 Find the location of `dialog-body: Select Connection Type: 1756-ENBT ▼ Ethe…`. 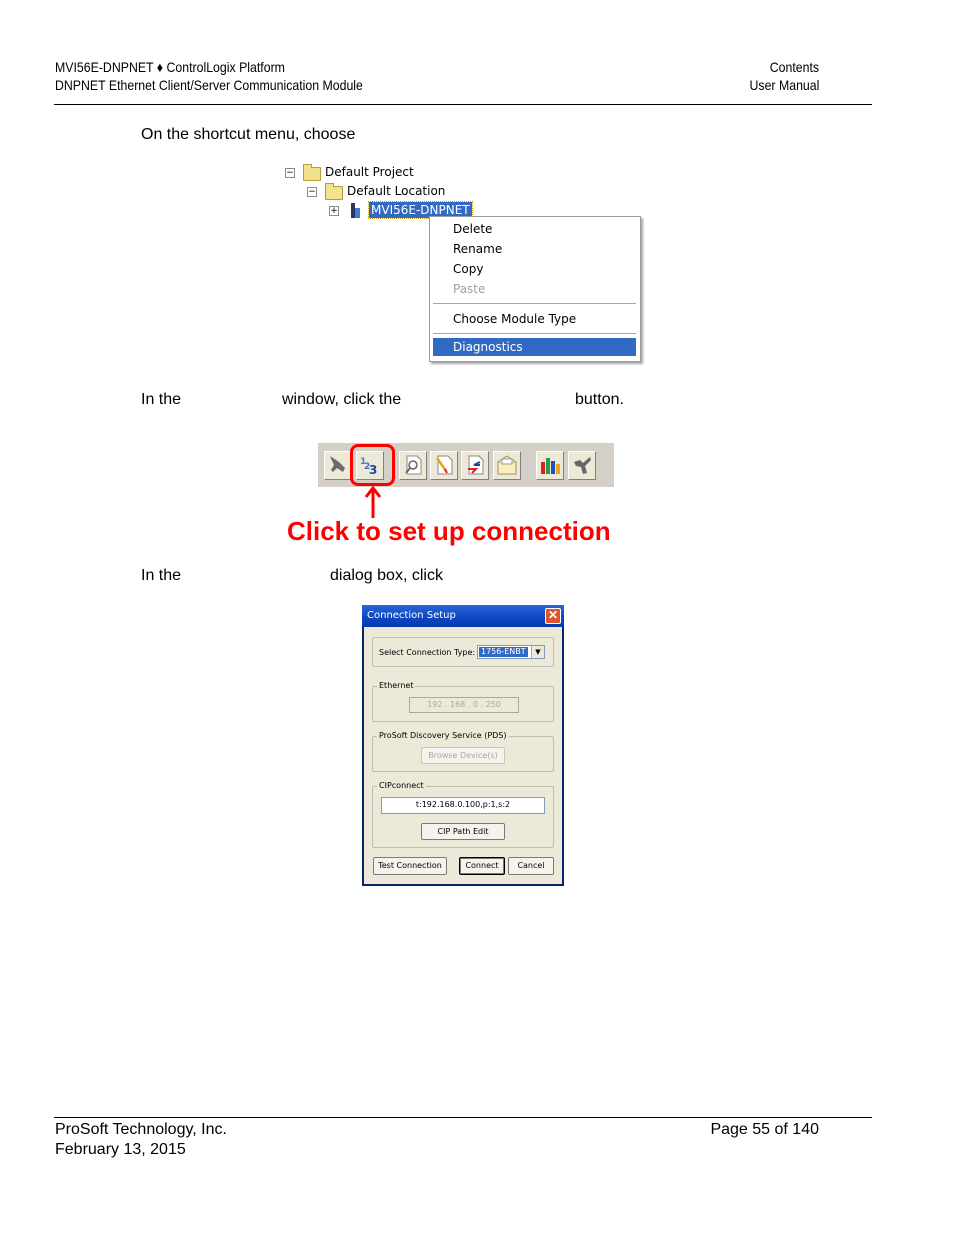

dialog-body: Select Connection Type: 1756-ENBT ▼ Ethe… is located at coordinates (463, 755).